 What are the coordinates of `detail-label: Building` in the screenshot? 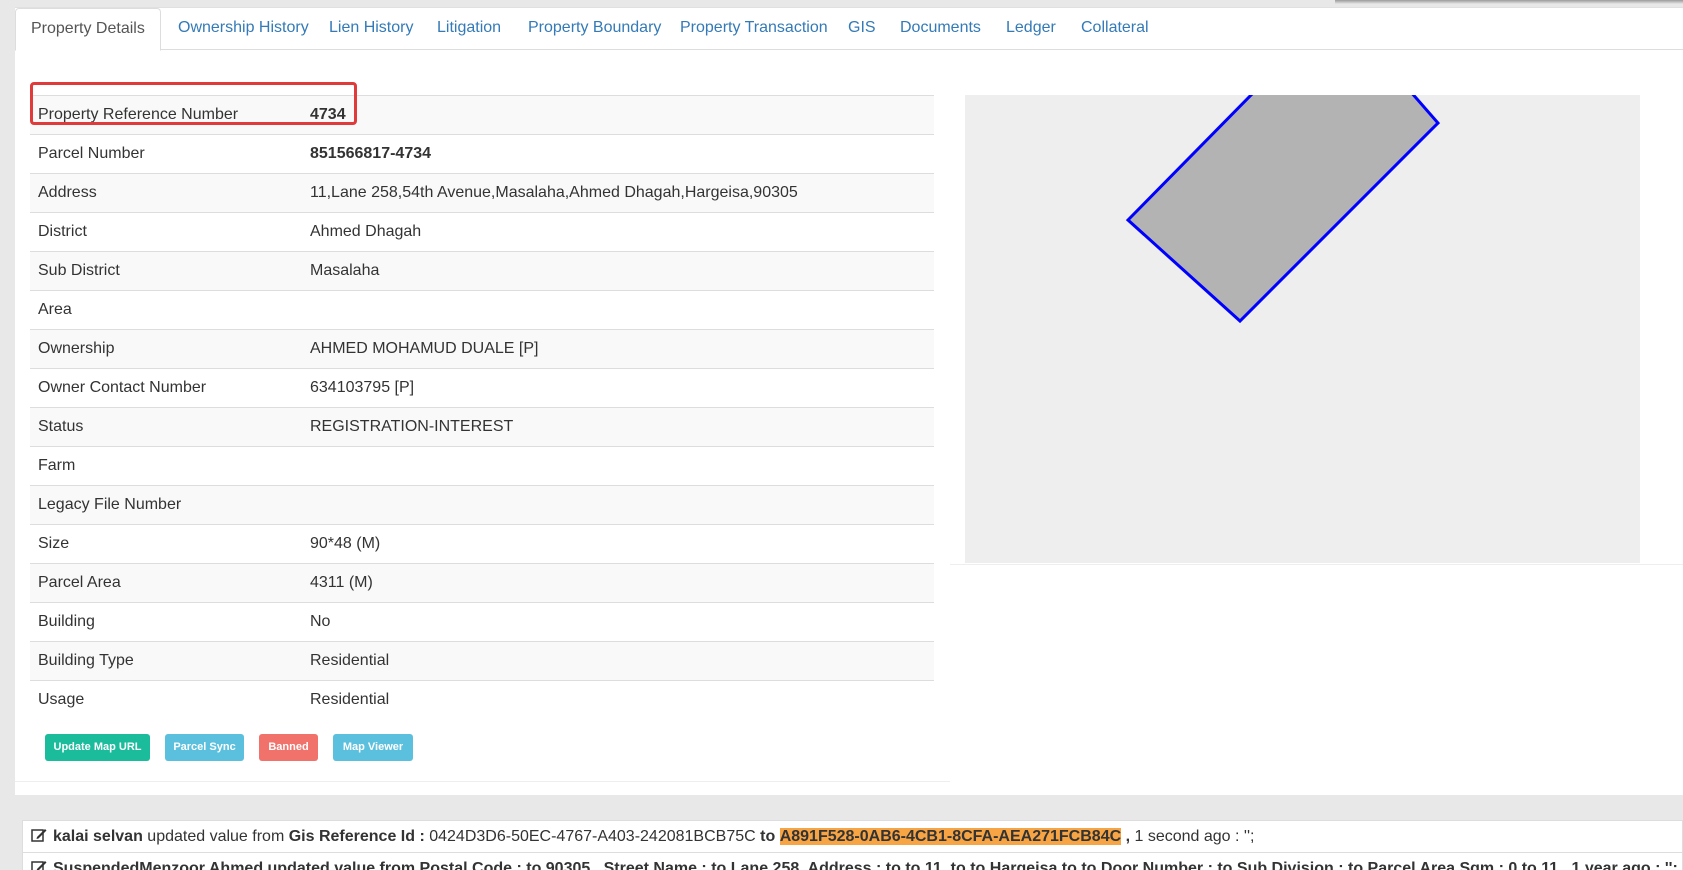 It's located at (66, 621).